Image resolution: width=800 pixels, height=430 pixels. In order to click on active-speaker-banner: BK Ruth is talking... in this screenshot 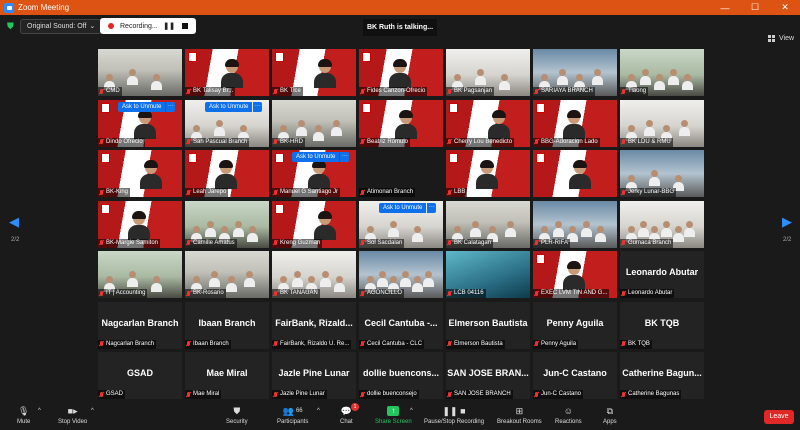, I will do `click(400, 27)`.